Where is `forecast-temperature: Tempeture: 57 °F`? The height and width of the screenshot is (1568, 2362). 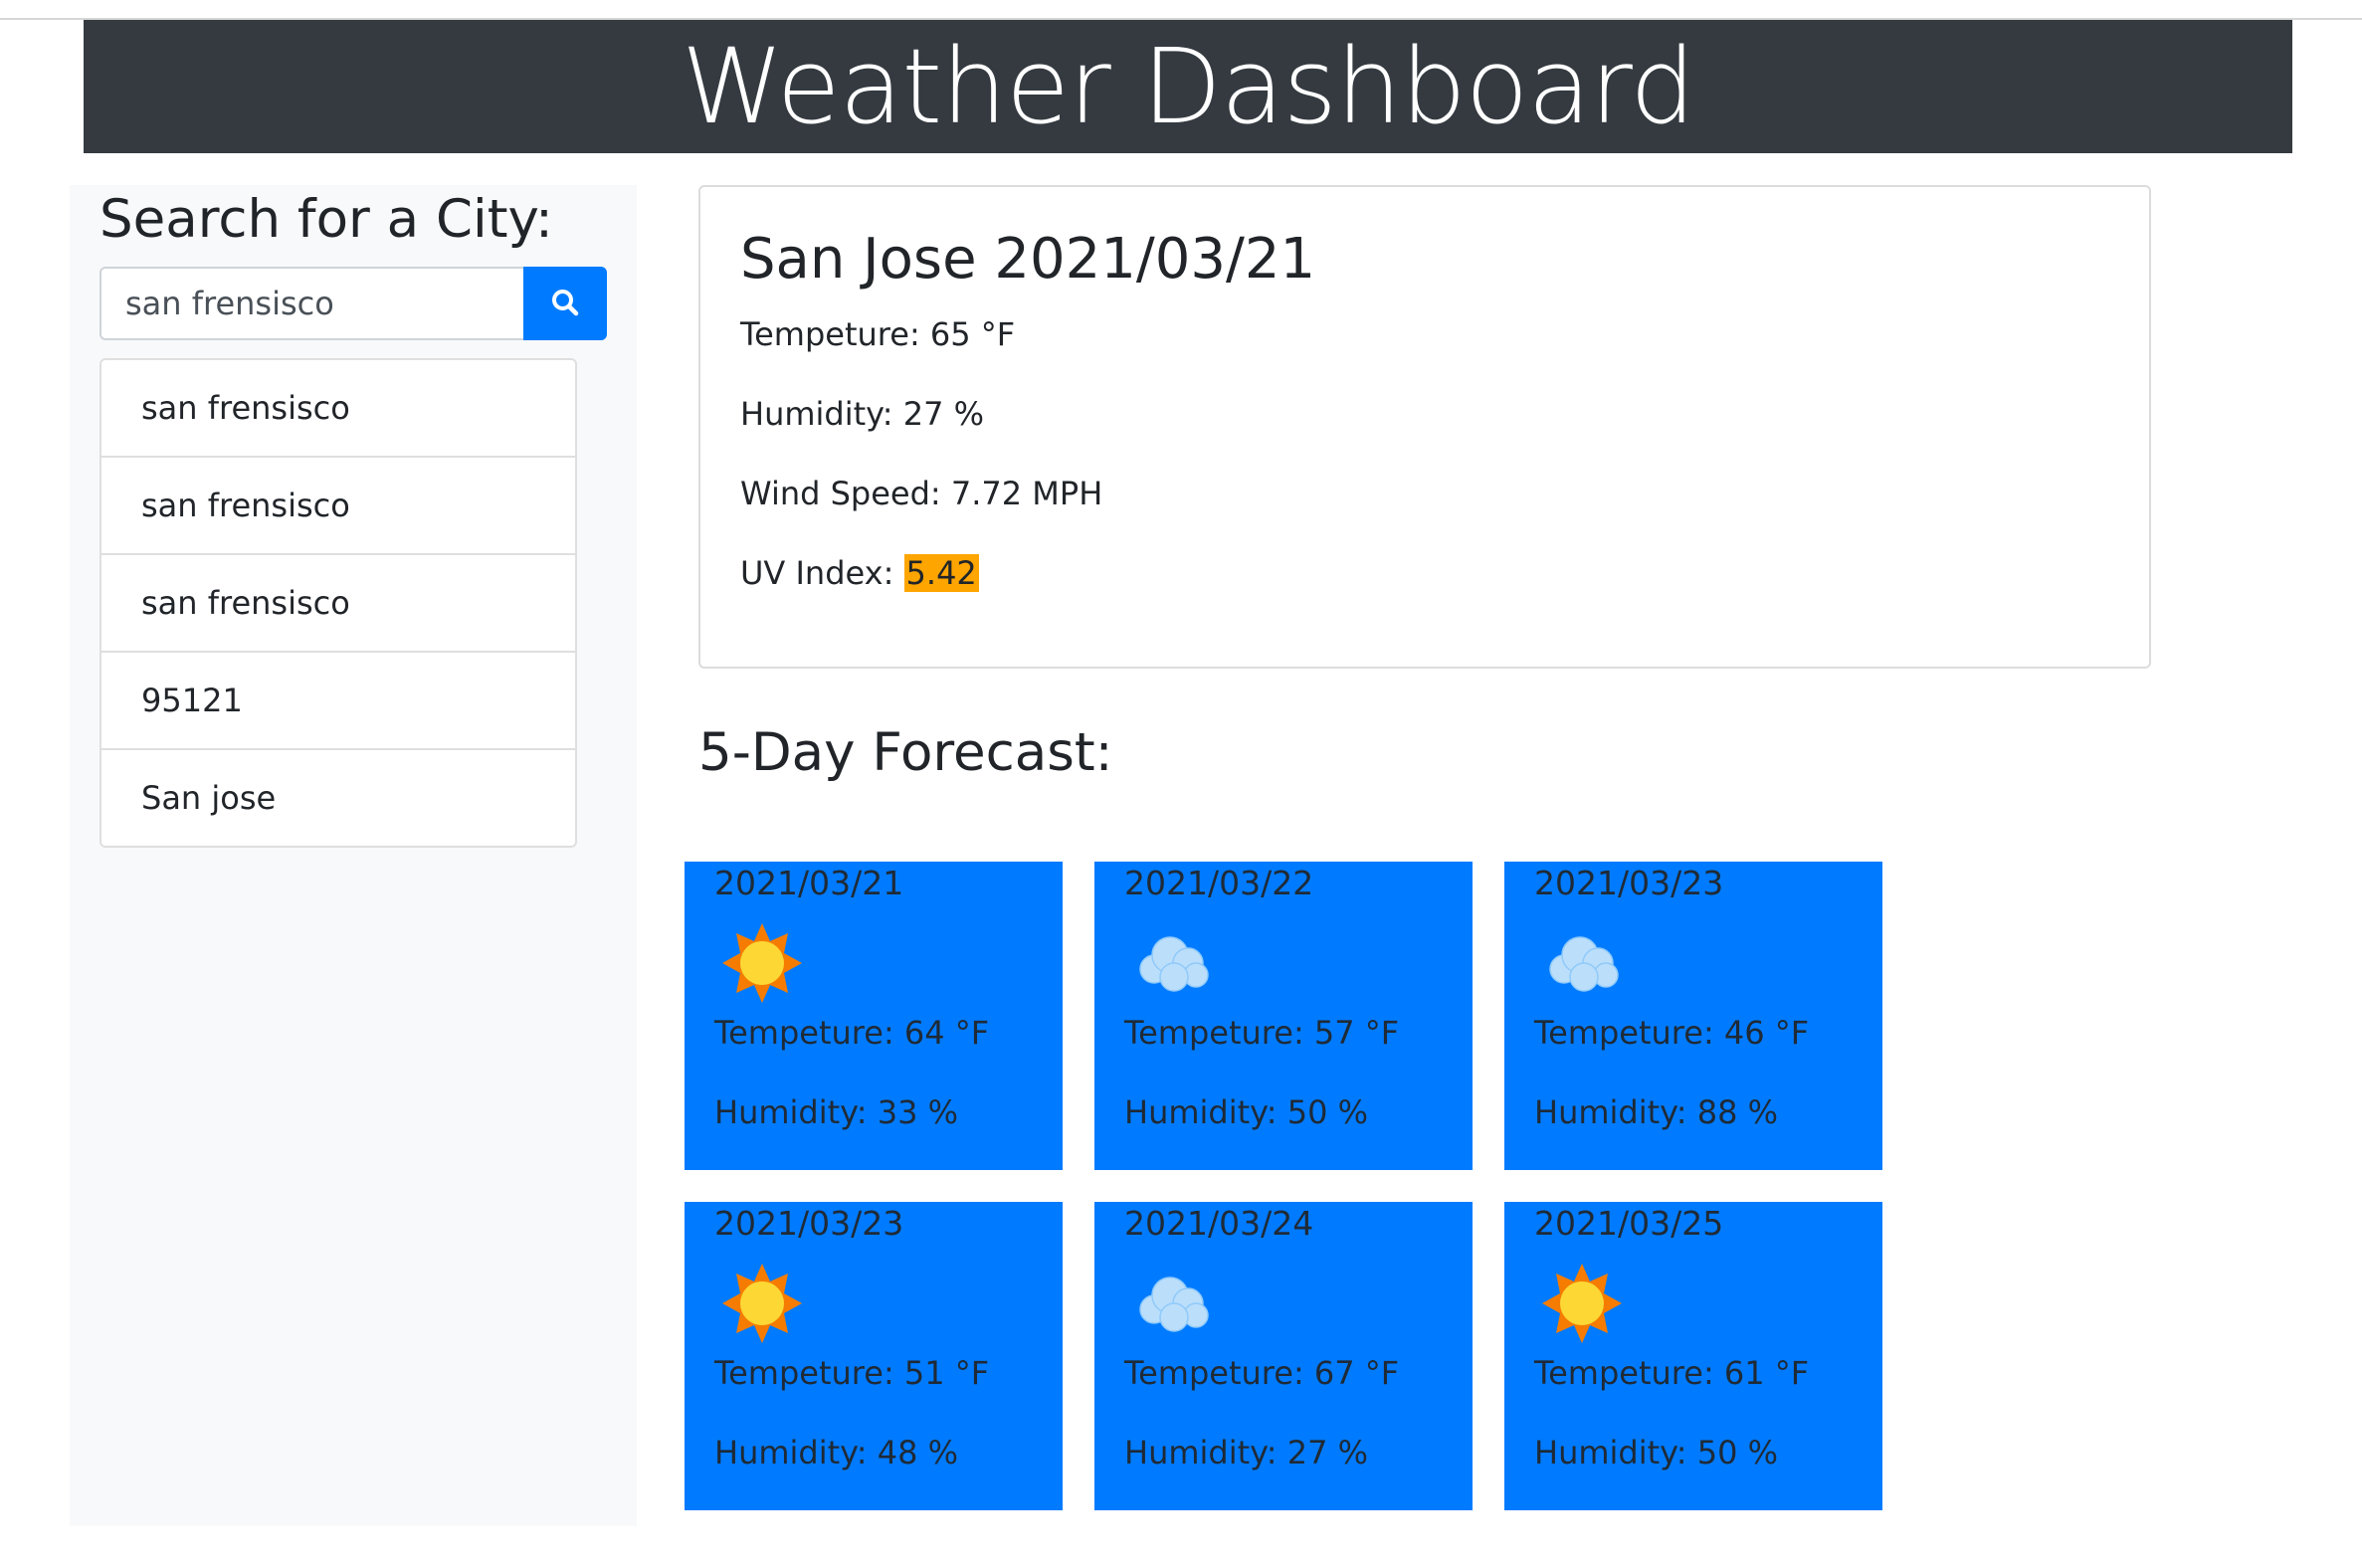
forecast-temperature: Tempeture: 57 °F is located at coordinates (1262, 1033).